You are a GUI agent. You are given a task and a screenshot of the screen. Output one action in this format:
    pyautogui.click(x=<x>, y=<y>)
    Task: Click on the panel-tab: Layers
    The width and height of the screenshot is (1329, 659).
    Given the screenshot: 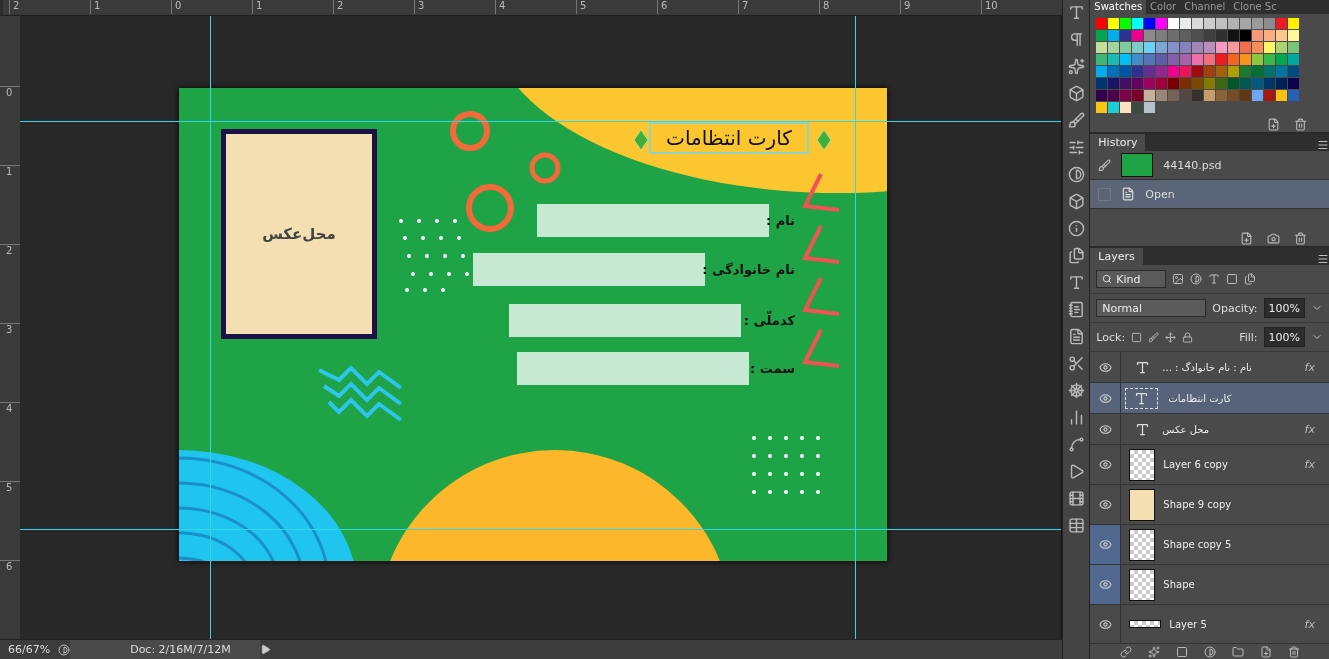 What is the action you would take?
    pyautogui.click(x=1116, y=256)
    